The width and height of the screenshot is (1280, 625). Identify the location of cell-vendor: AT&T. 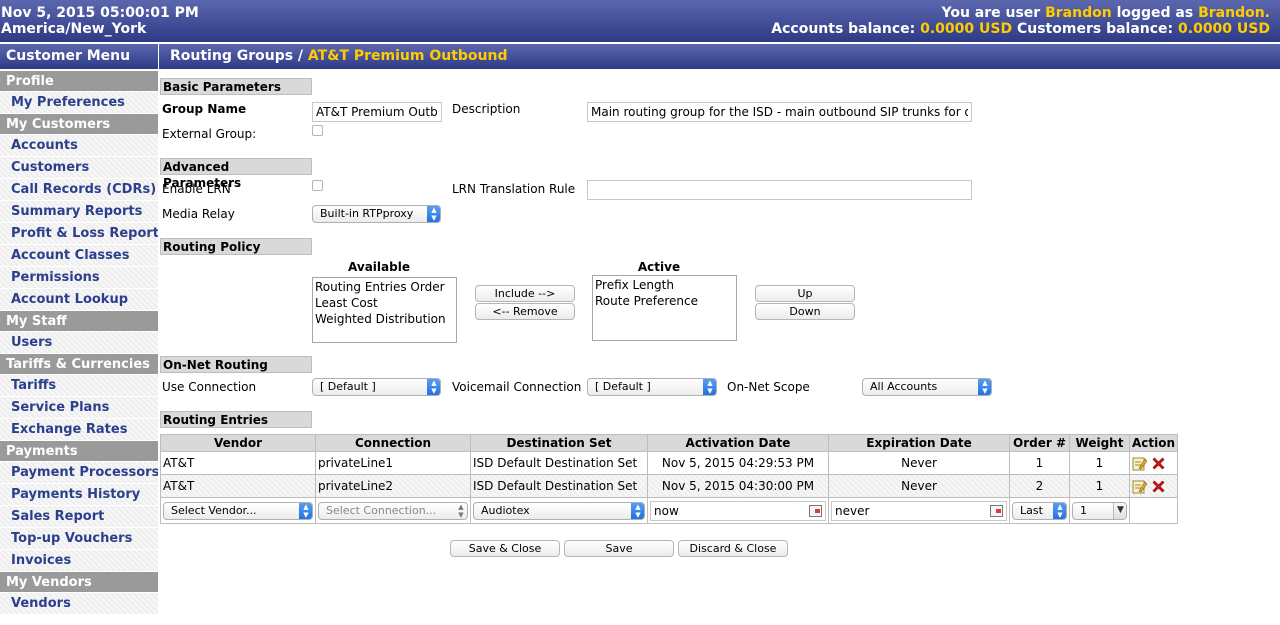
(238, 463).